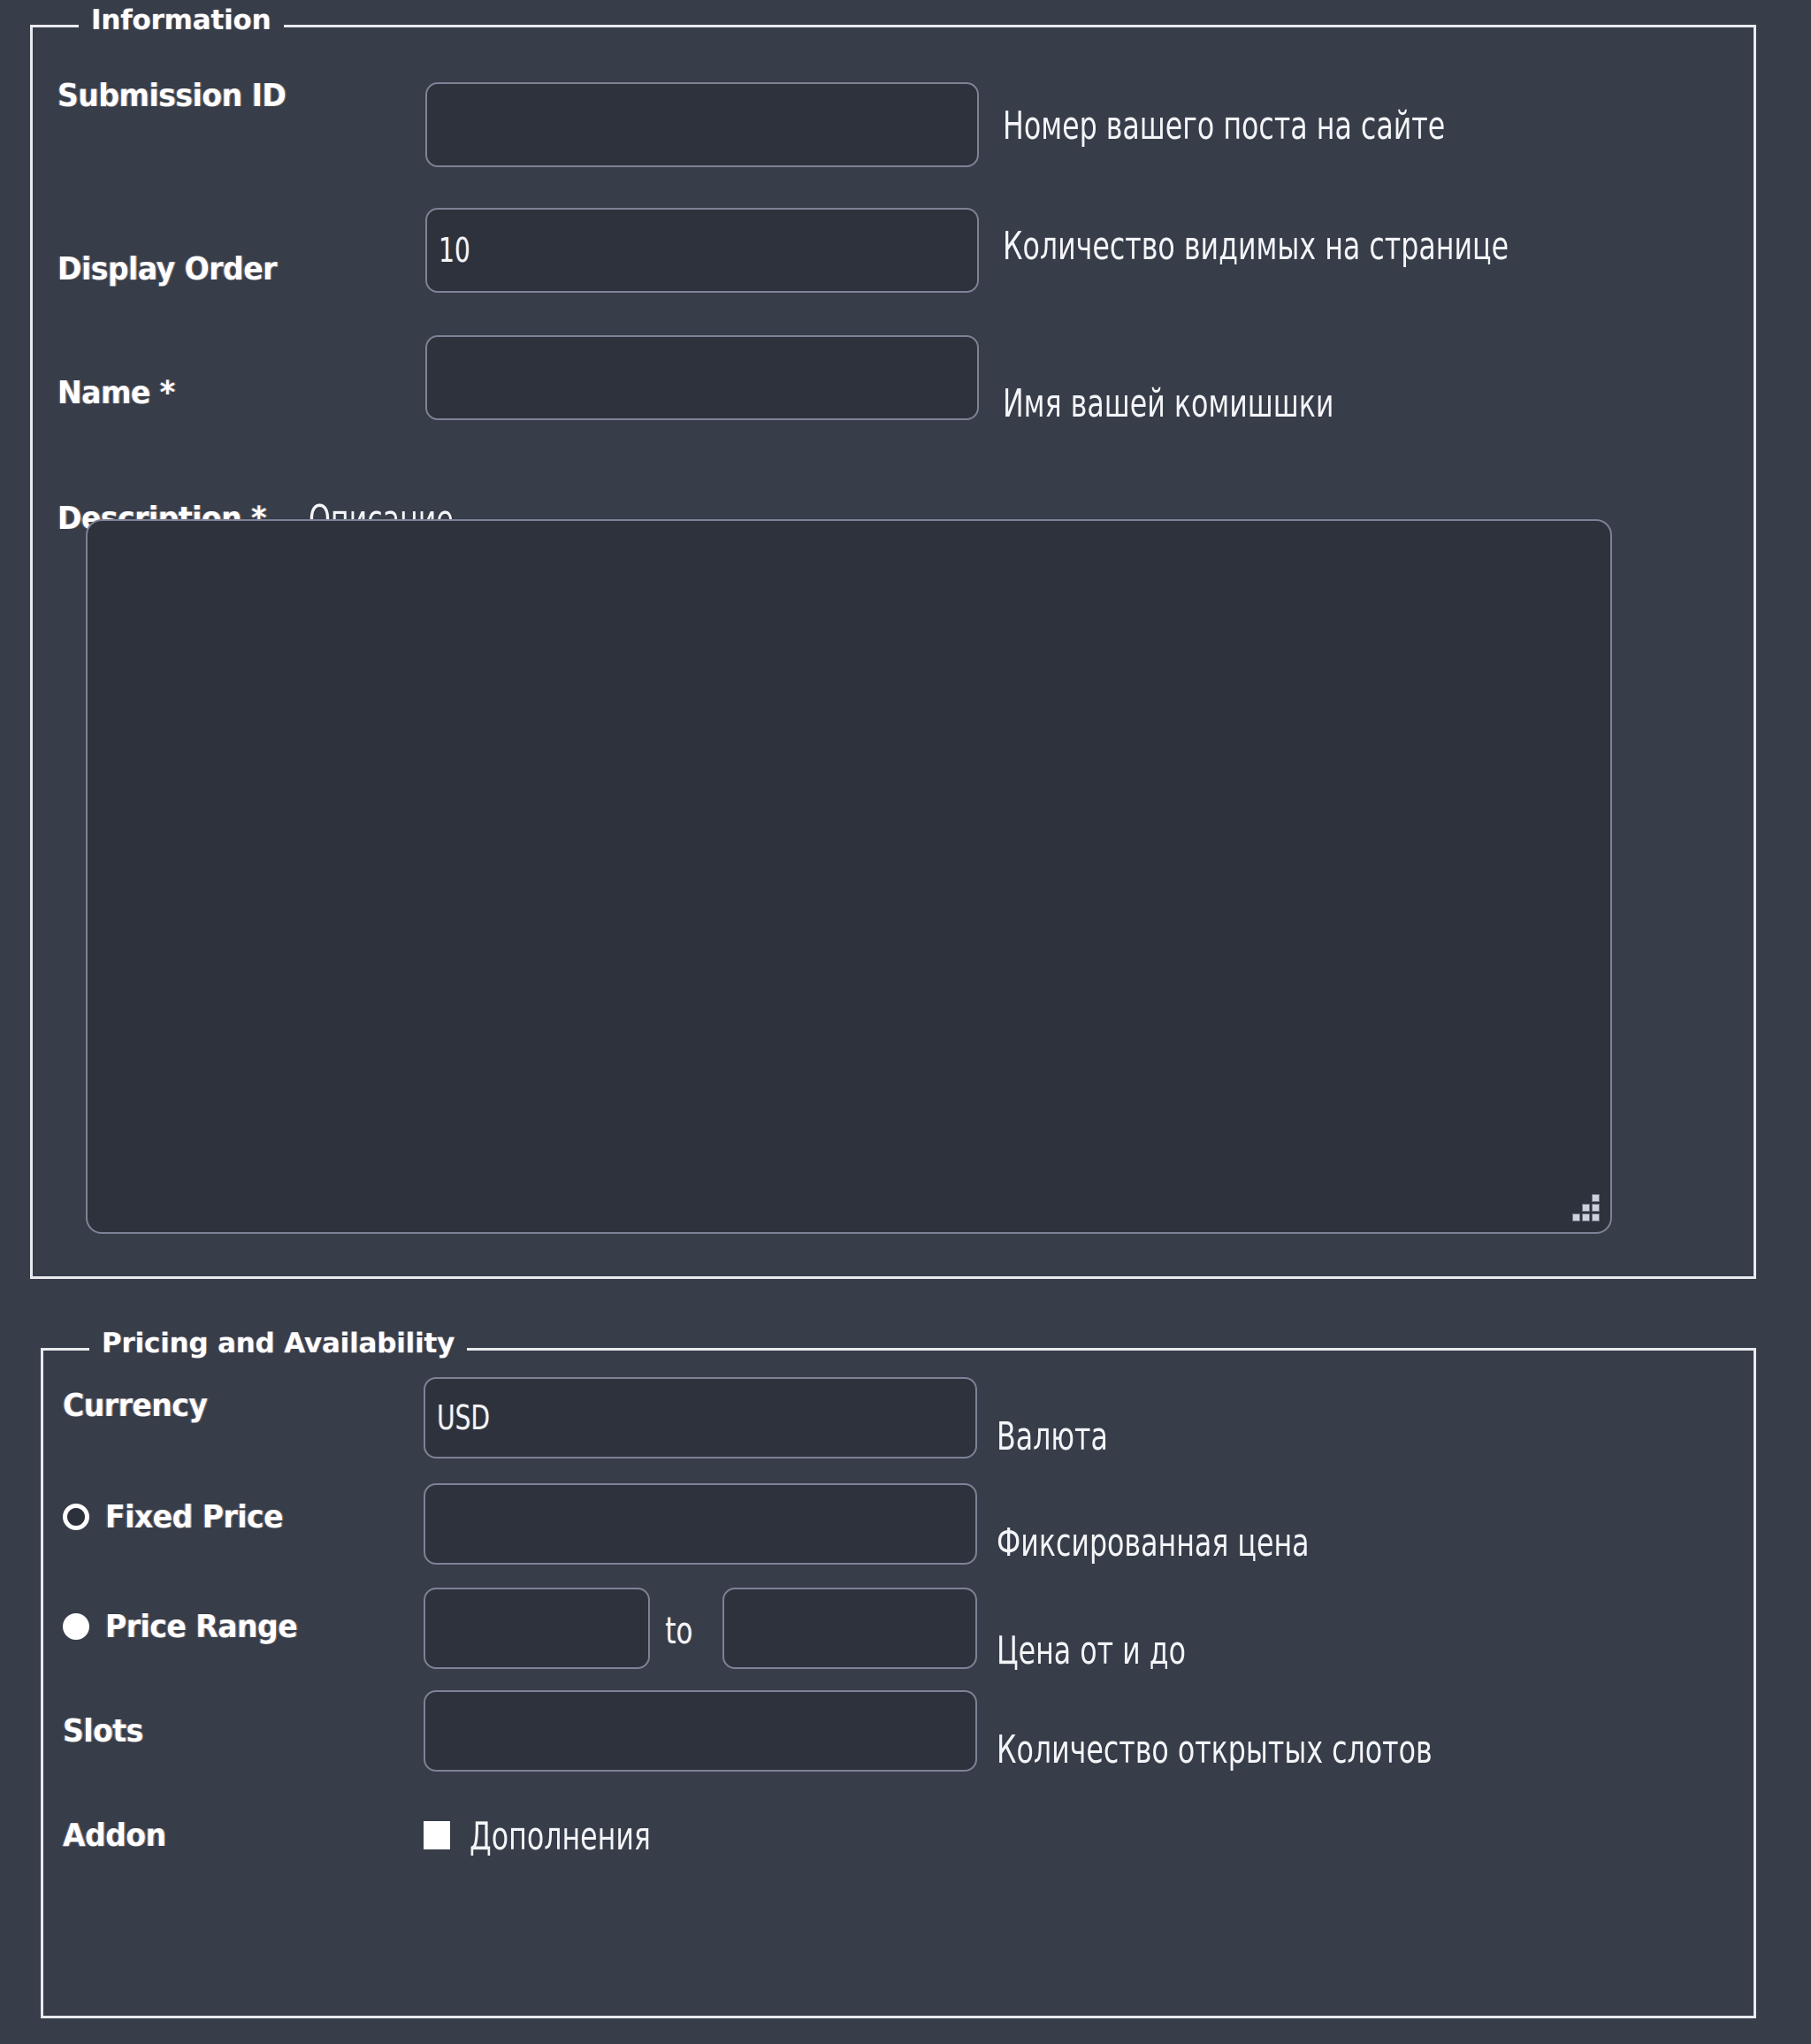 This screenshot has height=2044, width=1811. What do you see at coordinates (1586, 1207) in the screenshot?
I see `resize-grip-icon` at bounding box center [1586, 1207].